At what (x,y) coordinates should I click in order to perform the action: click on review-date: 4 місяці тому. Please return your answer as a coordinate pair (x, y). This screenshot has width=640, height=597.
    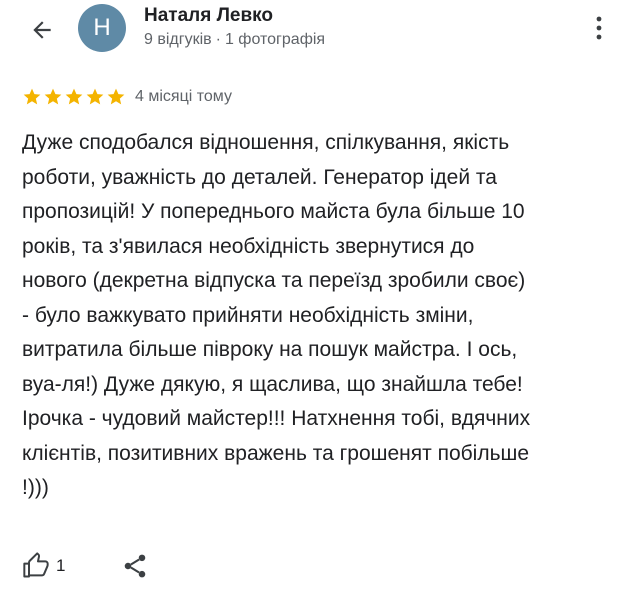
    Looking at the image, I should click on (183, 96).